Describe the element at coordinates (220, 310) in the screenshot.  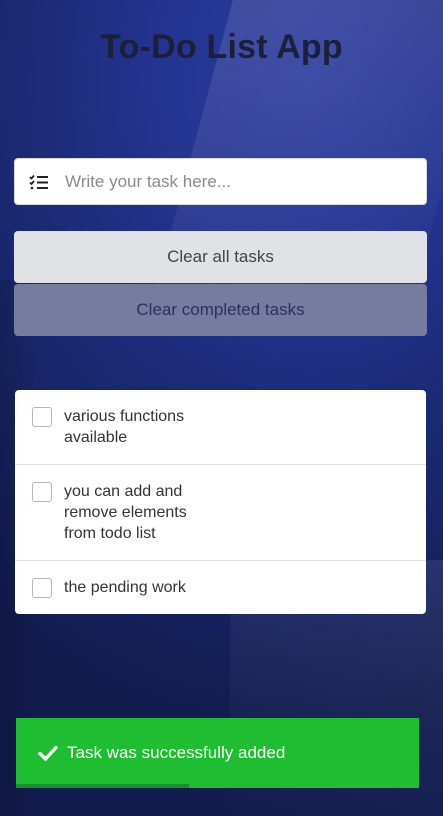
I see `clear-completed-tasks-button: Clear completed tasks` at that location.